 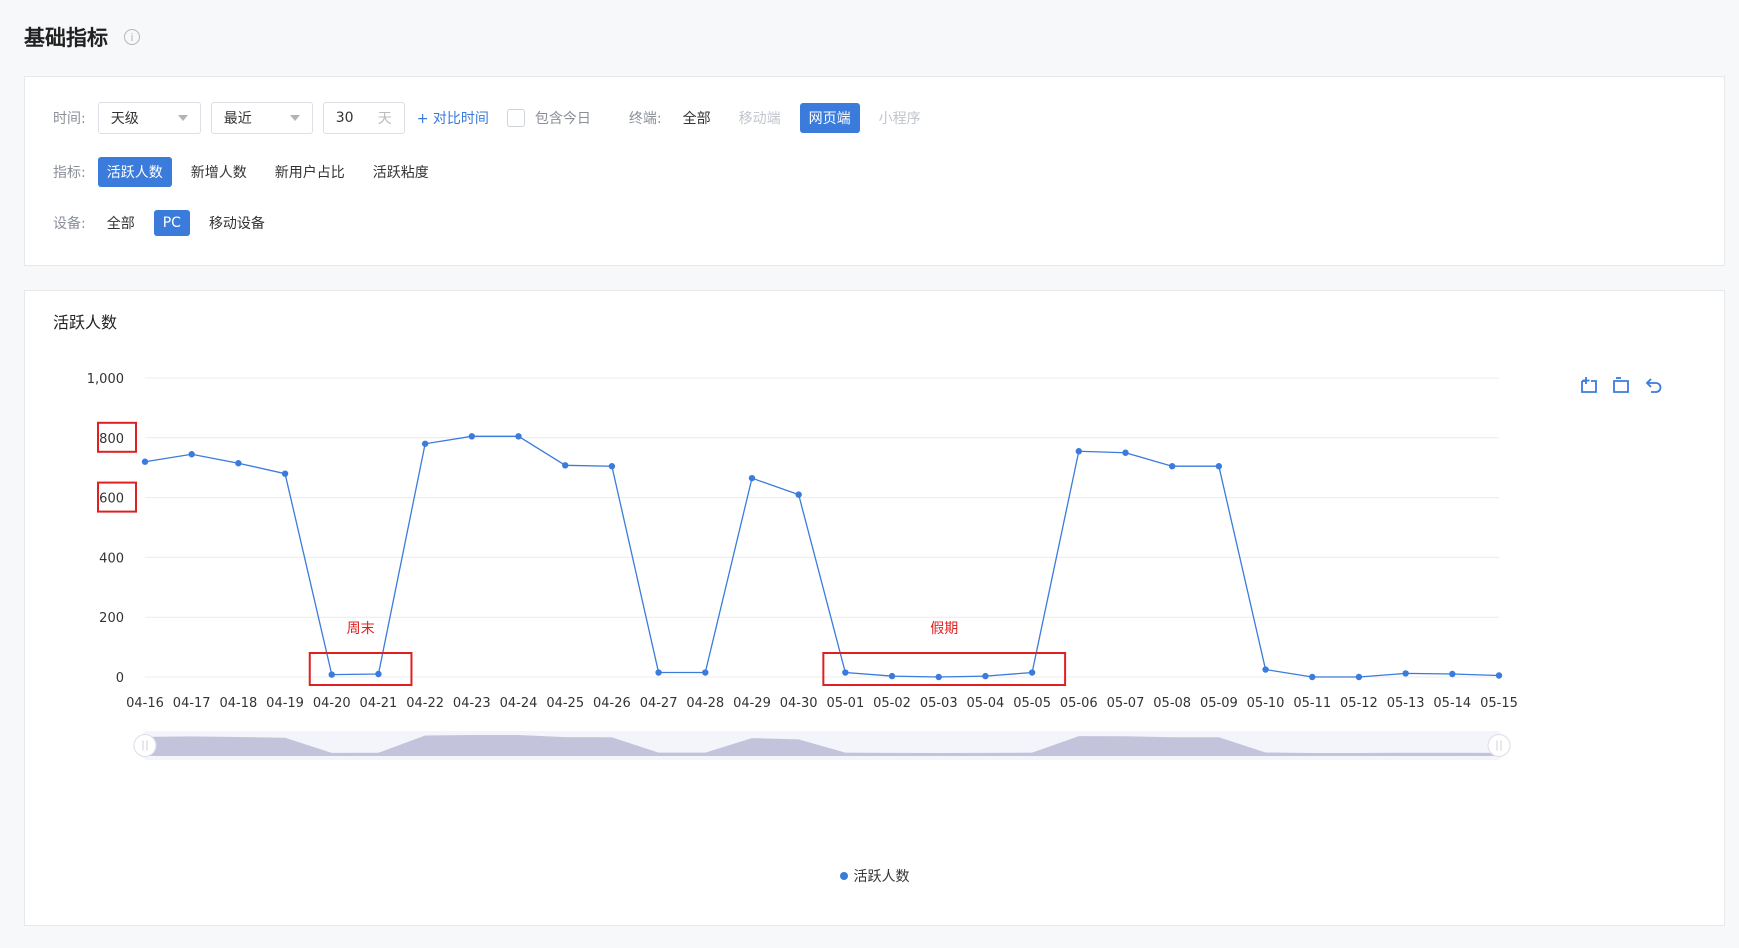 What do you see at coordinates (659, 703) in the screenshot?
I see `x-tick-label: 04-27` at bounding box center [659, 703].